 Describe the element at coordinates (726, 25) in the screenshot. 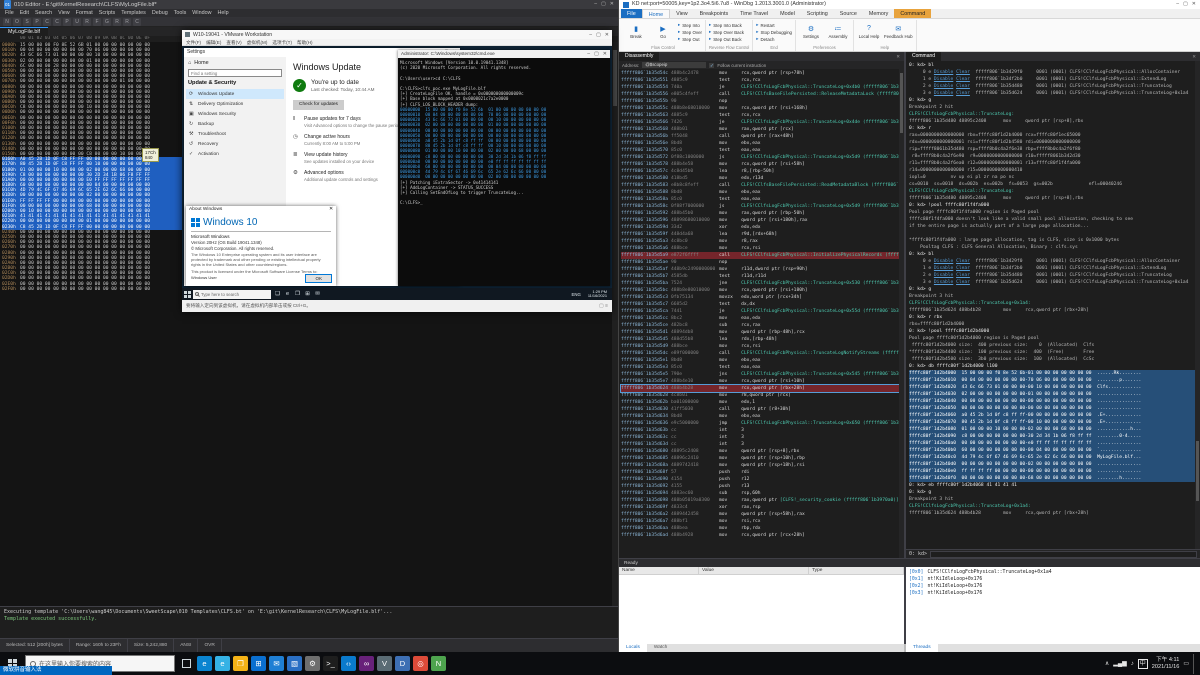

I see `ribbon-button-step-into-back: ▸ Step Into Back` at that location.